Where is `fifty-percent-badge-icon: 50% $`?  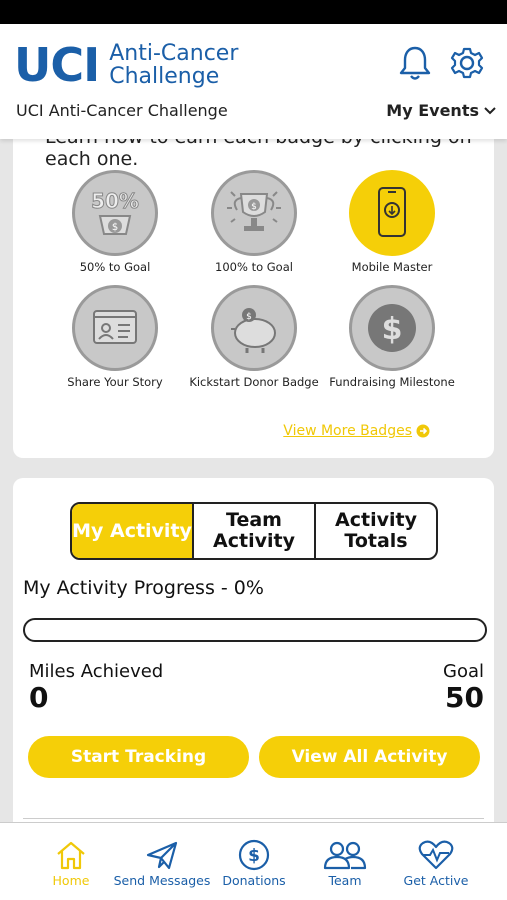
fifty-percent-badge-icon: 50% $ is located at coordinates (115, 213).